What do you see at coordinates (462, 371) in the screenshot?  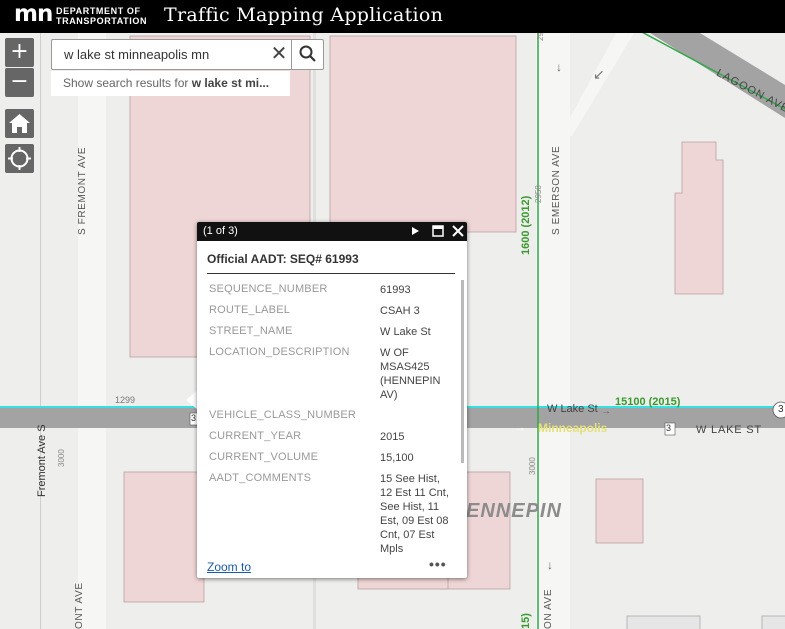 I see `popup-scrollbar` at bounding box center [462, 371].